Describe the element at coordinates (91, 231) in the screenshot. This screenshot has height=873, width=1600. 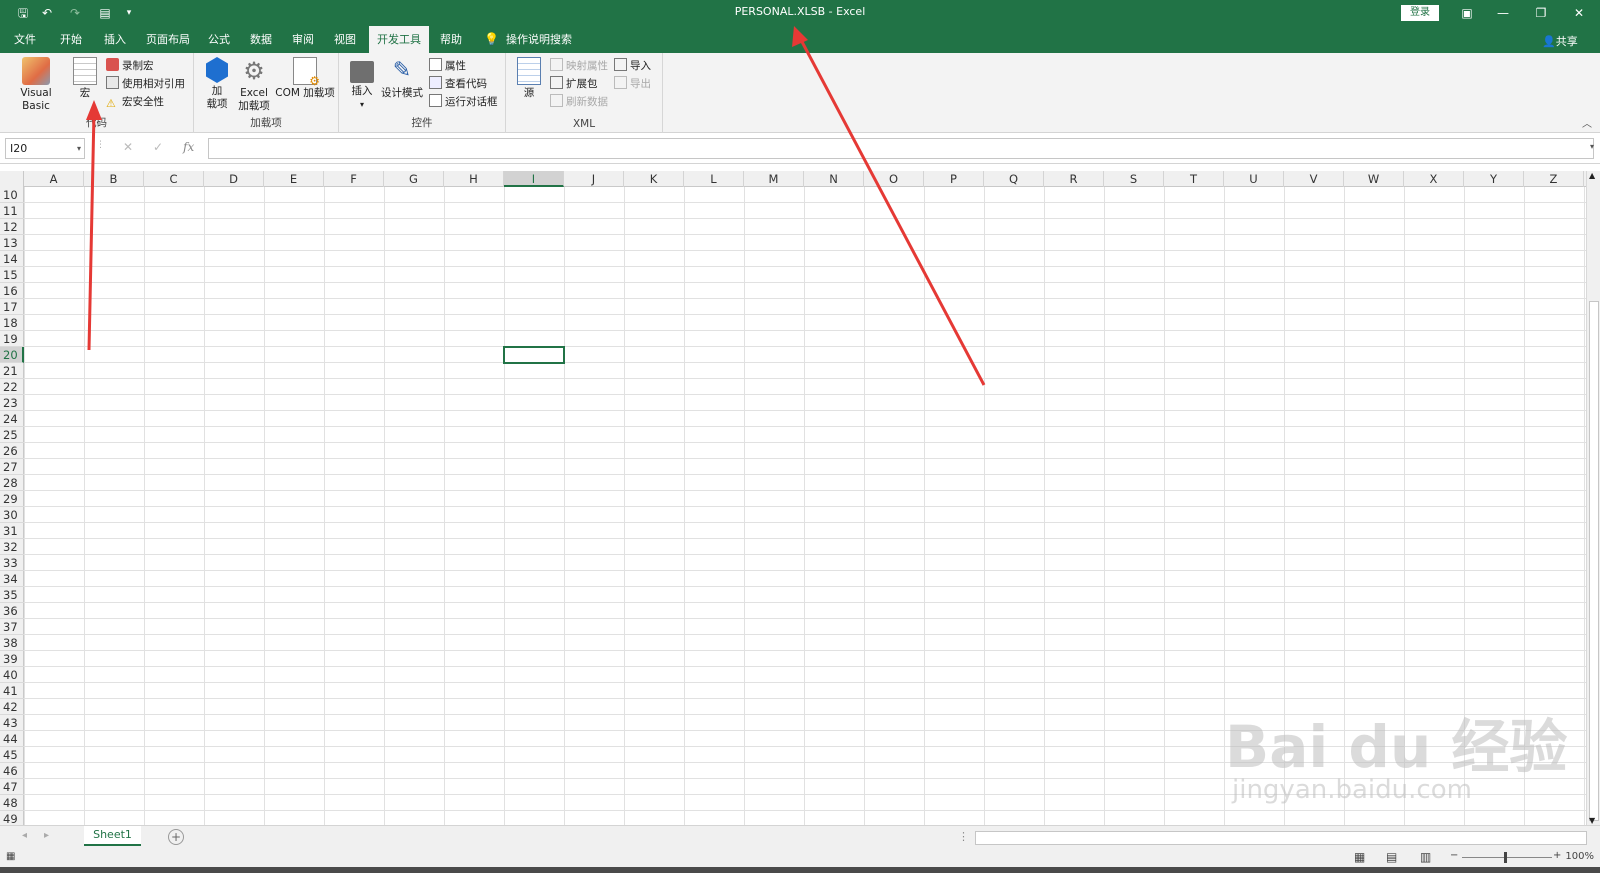
I see `arrow-to-macros` at that location.